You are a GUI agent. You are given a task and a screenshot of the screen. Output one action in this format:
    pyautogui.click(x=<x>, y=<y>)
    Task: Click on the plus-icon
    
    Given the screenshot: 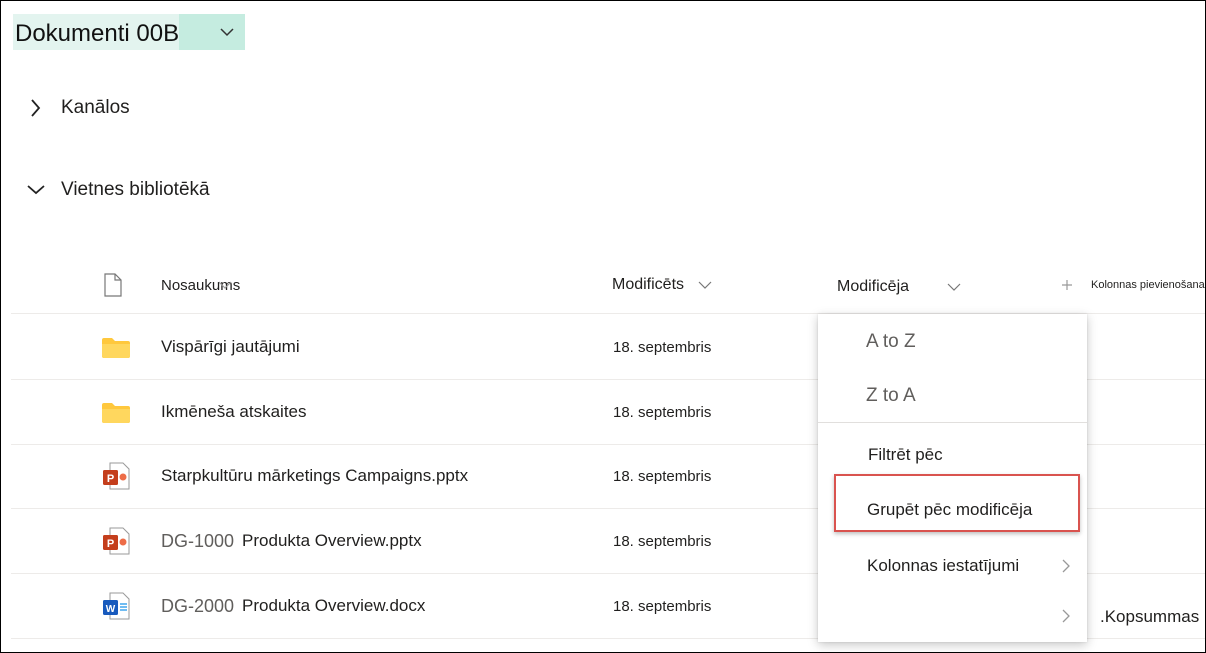 What is the action you would take?
    pyautogui.click(x=1067, y=285)
    